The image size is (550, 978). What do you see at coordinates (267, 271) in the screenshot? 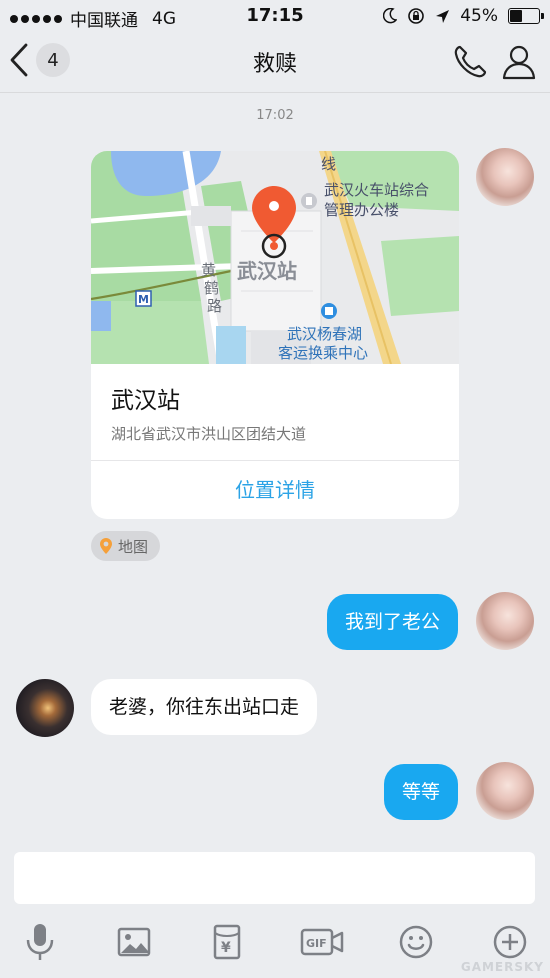
I see `map-label-station: 武汉站` at bounding box center [267, 271].